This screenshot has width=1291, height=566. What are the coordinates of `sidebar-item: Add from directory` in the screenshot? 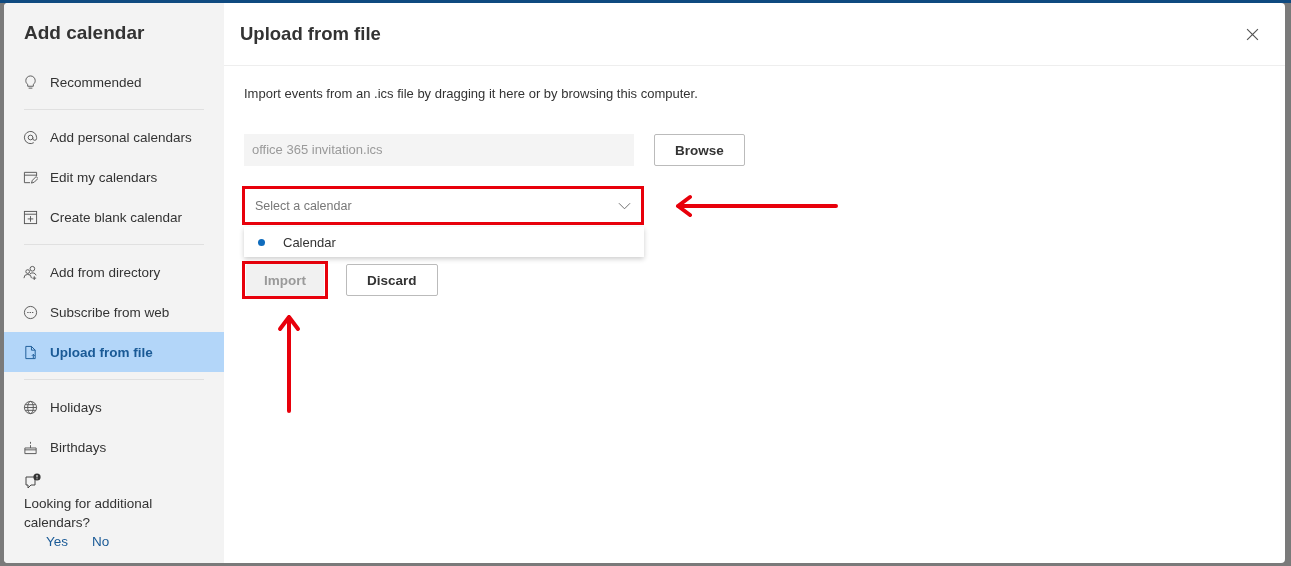 It's located at (114, 272).